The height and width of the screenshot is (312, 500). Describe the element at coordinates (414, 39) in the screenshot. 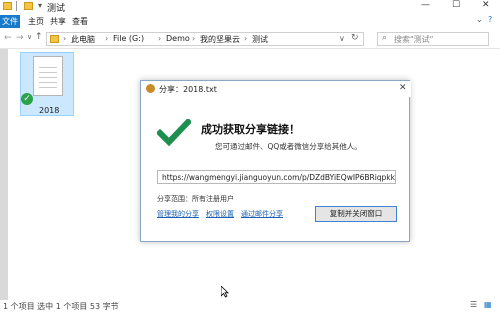

I see `search-placeholder: 搜索"测试"` at that location.